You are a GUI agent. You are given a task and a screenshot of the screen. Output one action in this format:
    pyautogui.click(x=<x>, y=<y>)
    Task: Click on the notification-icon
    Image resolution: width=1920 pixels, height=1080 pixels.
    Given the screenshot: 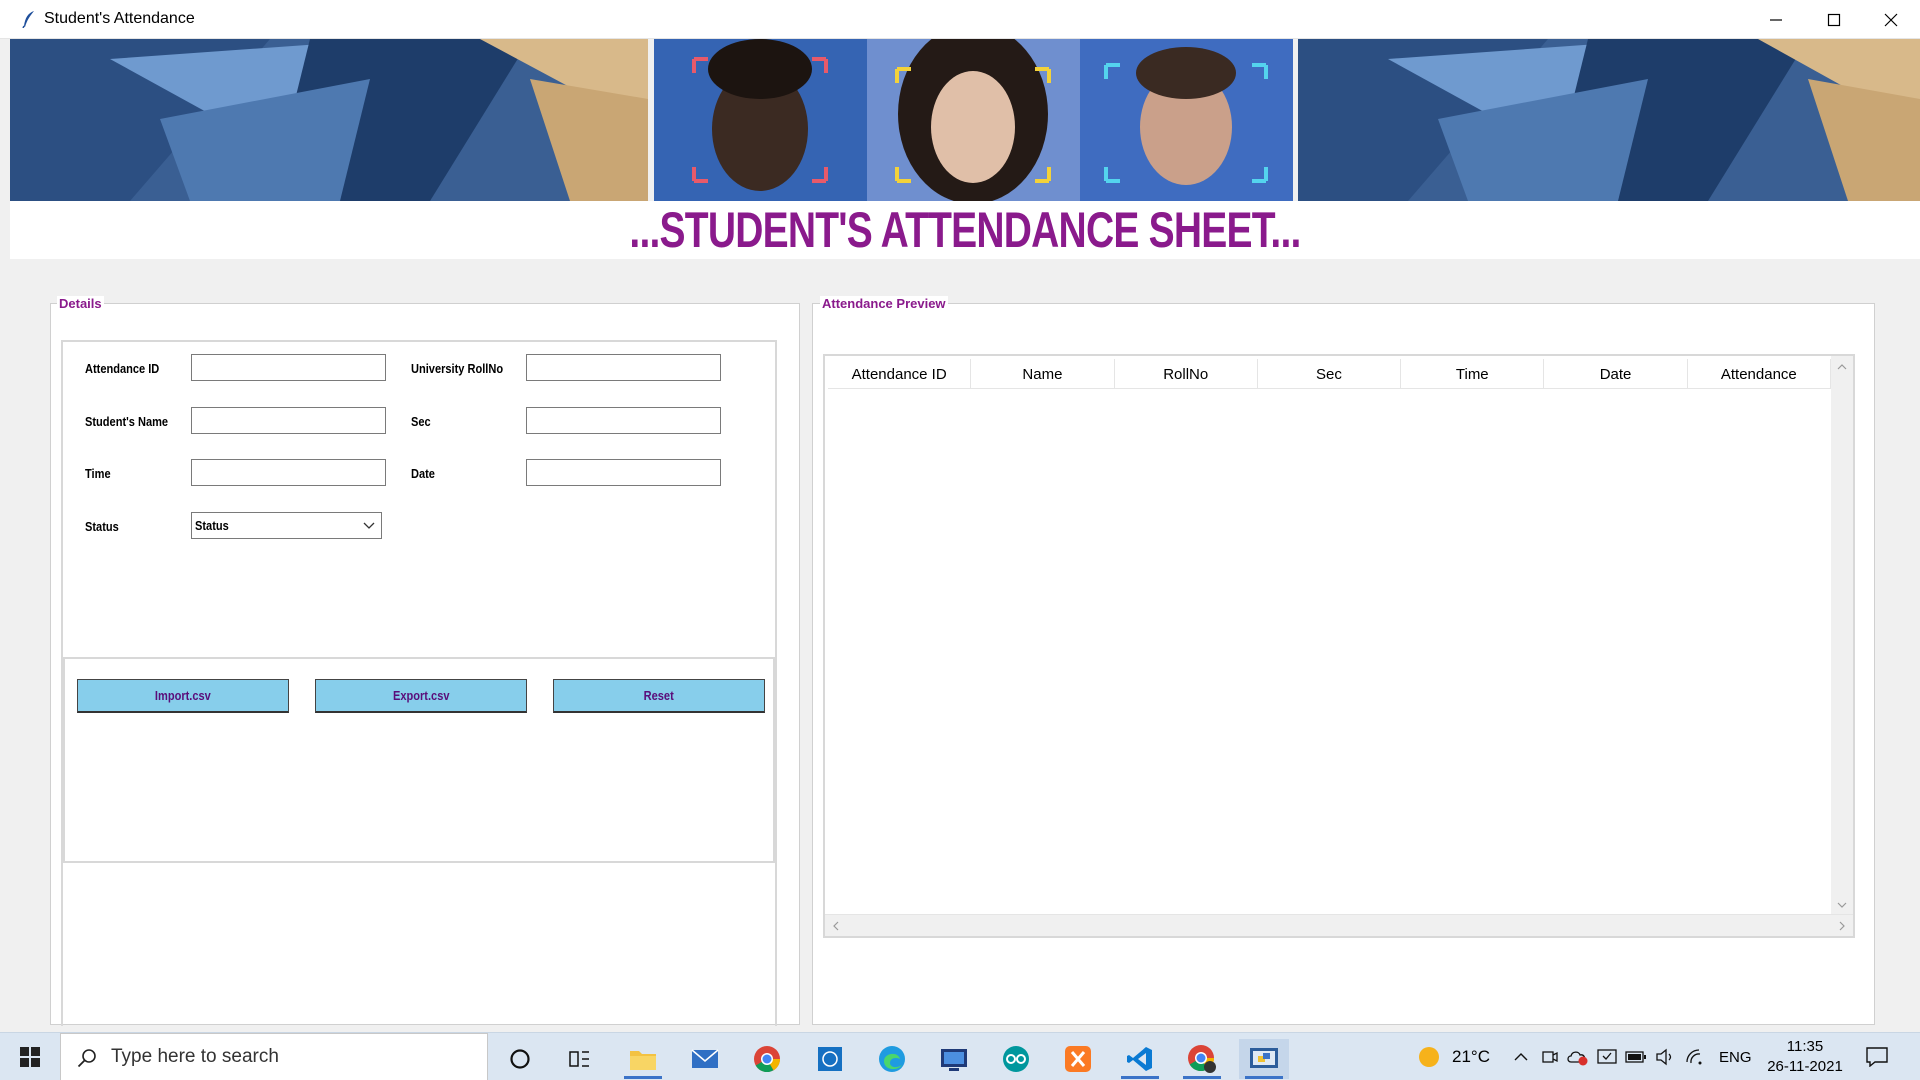 What is the action you would take?
    pyautogui.click(x=1877, y=1057)
    